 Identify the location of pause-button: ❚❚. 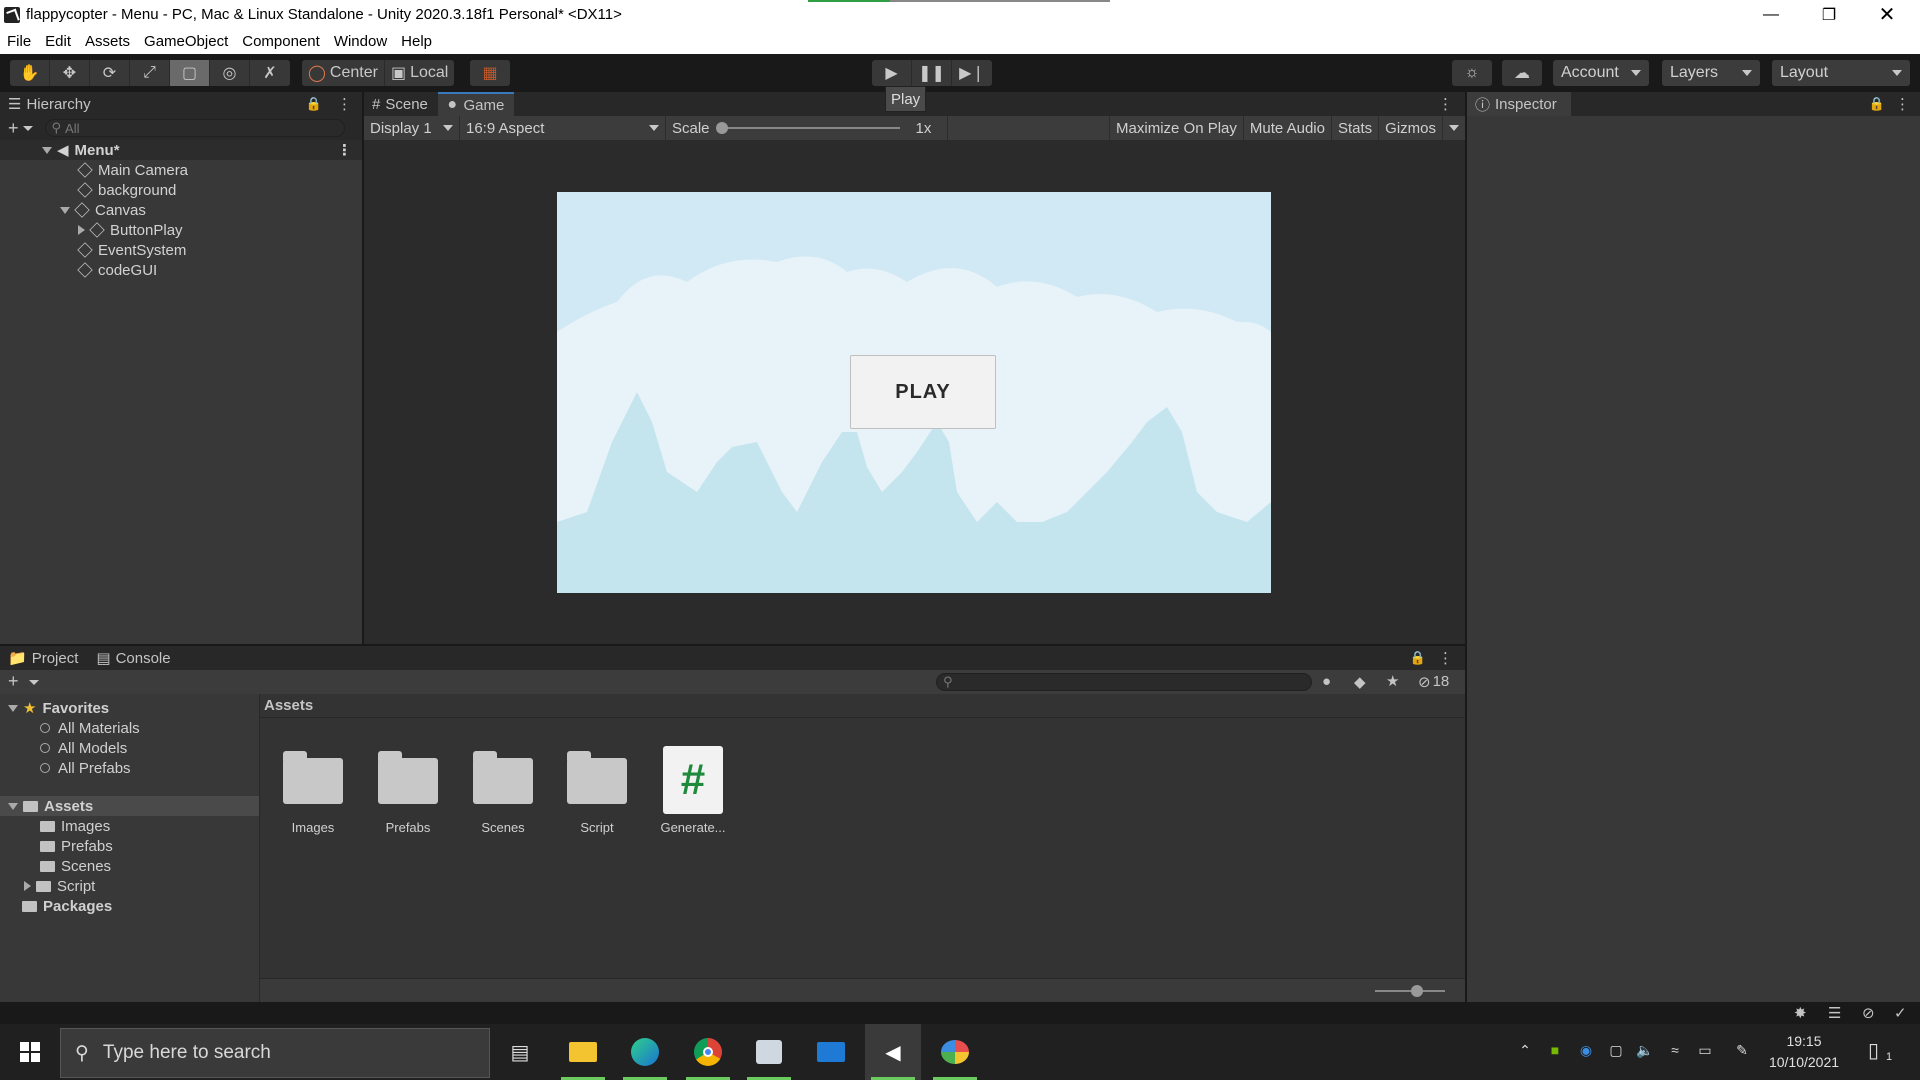
(932, 73).